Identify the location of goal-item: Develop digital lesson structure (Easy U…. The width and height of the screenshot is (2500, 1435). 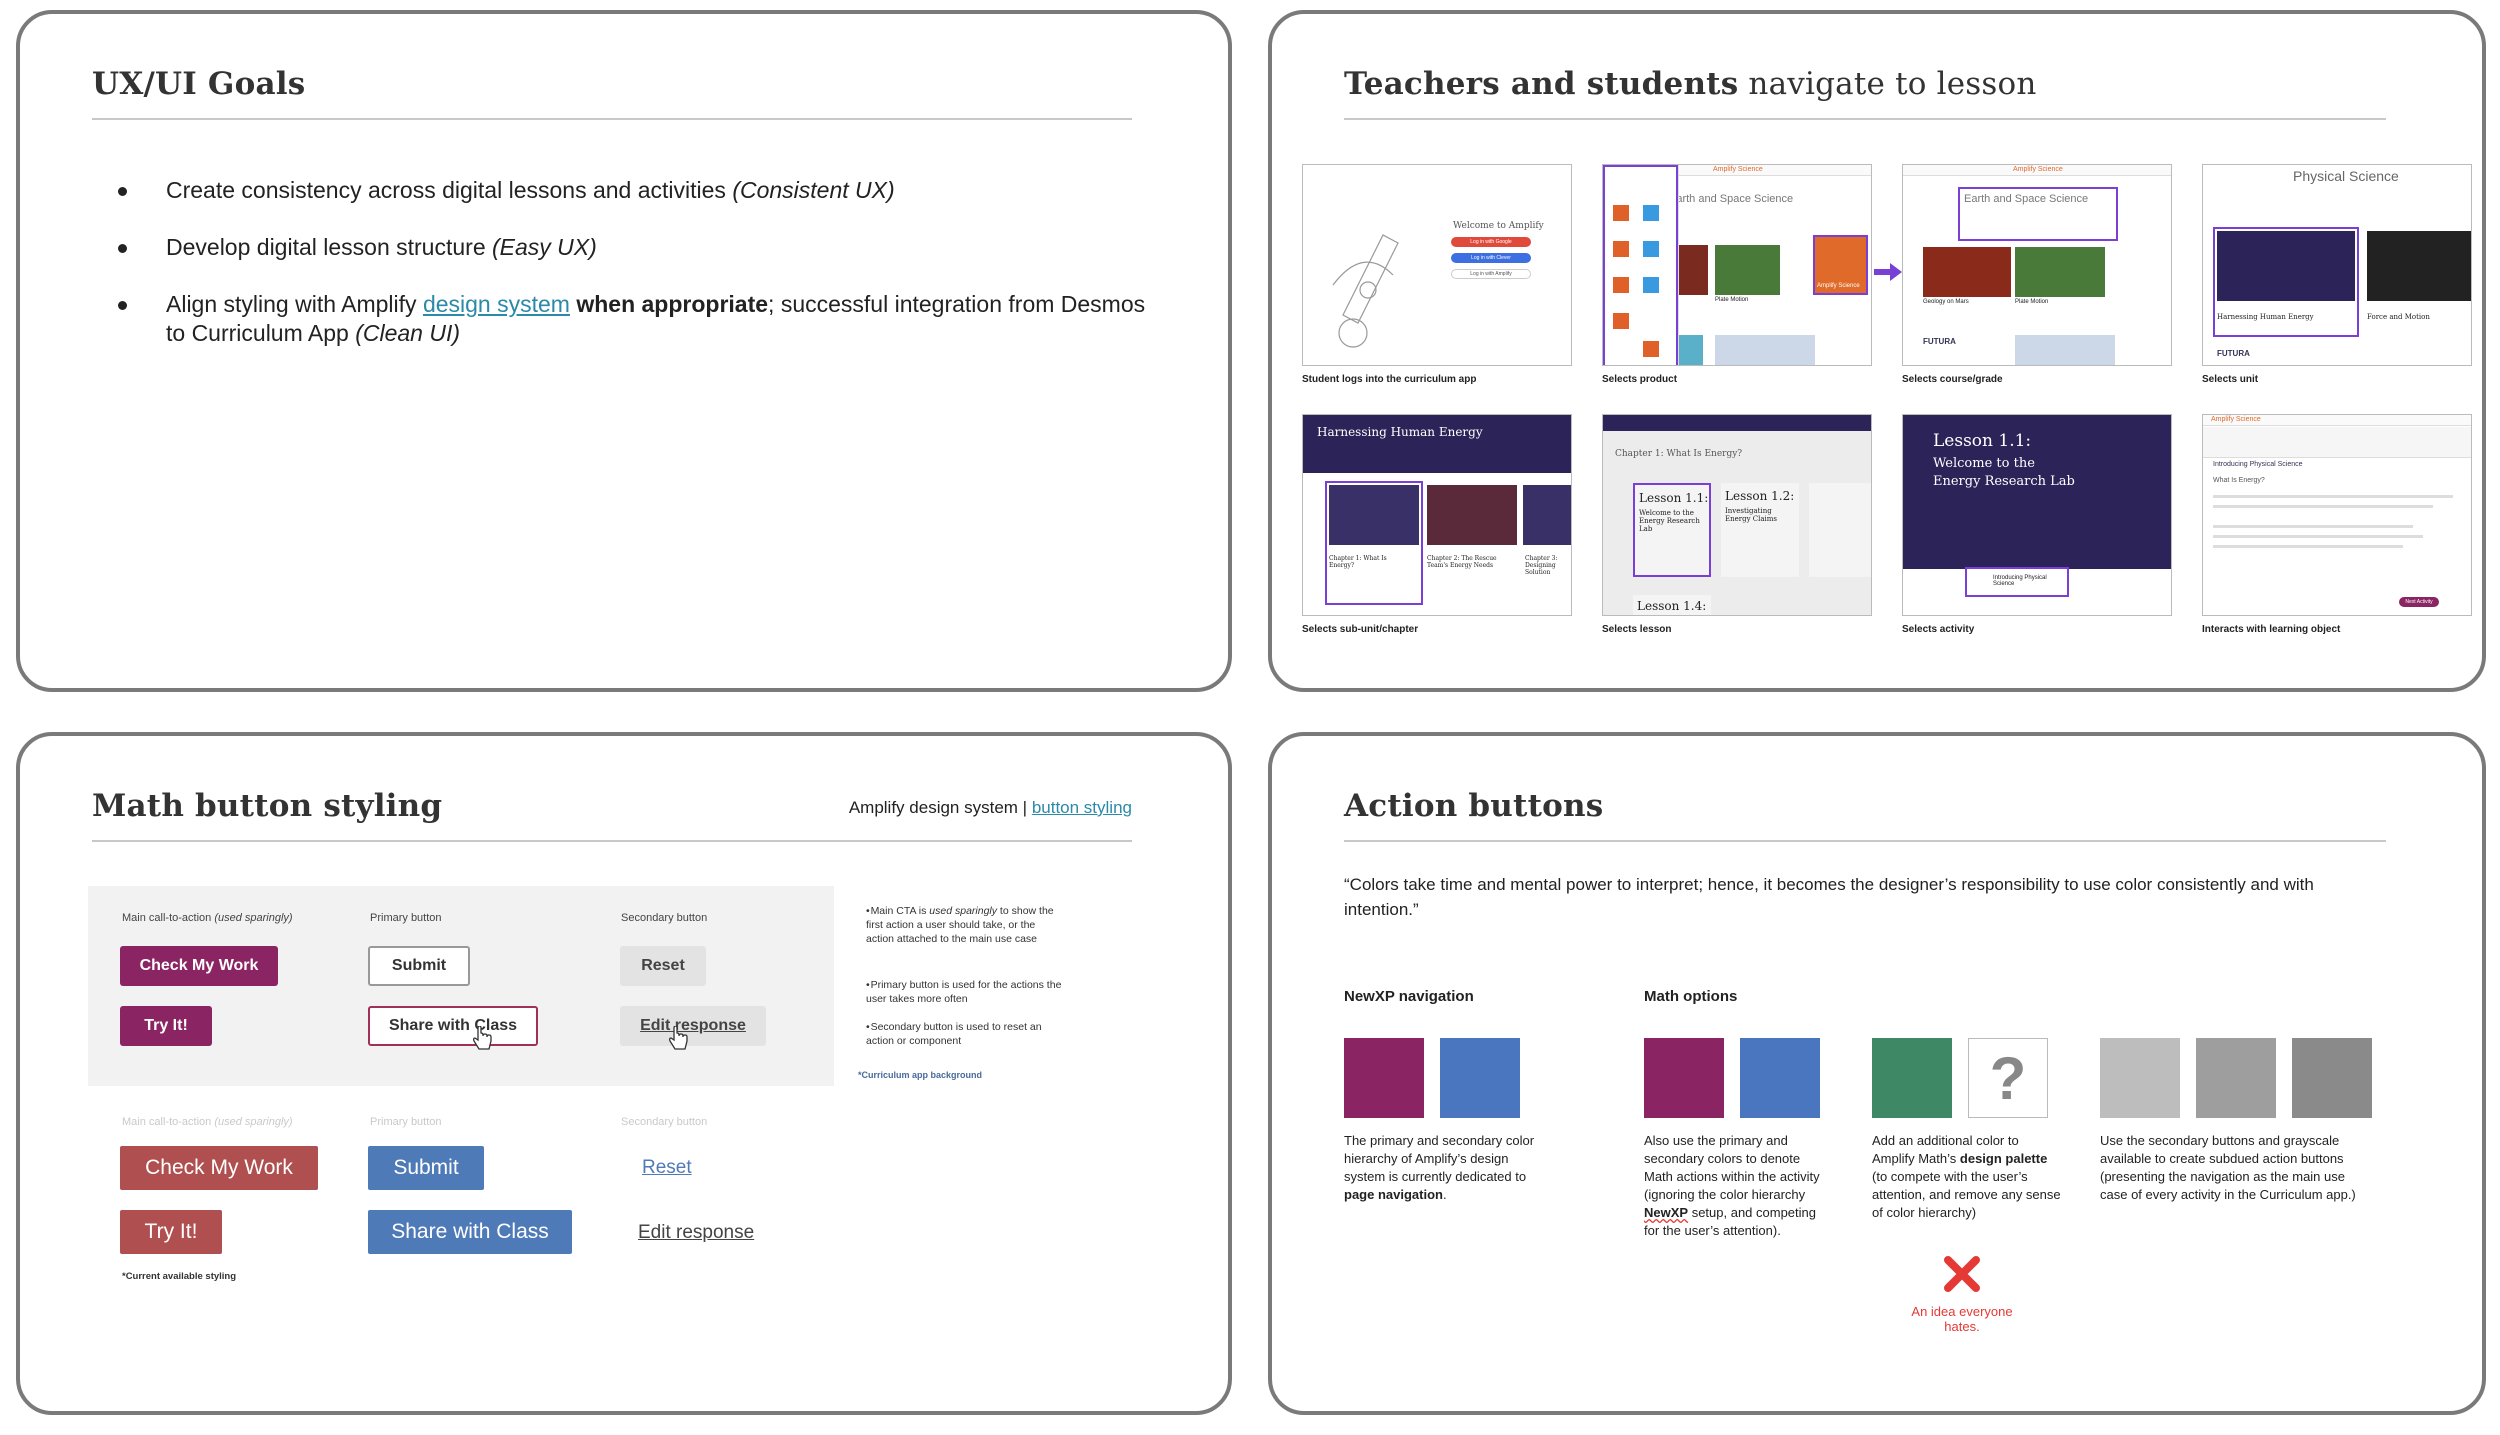
(635, 247).